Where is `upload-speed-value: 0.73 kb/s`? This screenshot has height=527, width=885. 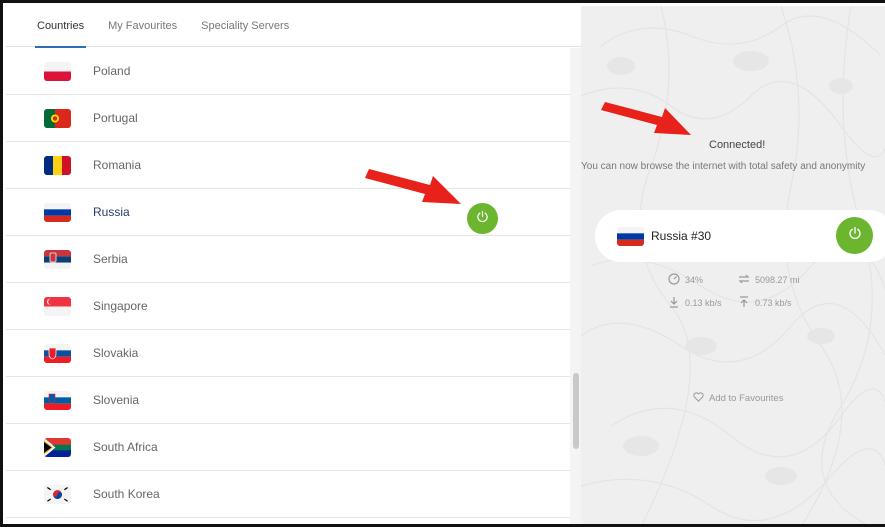
upload-speed-value: 0.73 kb/s is located at coordinates (773, 303).